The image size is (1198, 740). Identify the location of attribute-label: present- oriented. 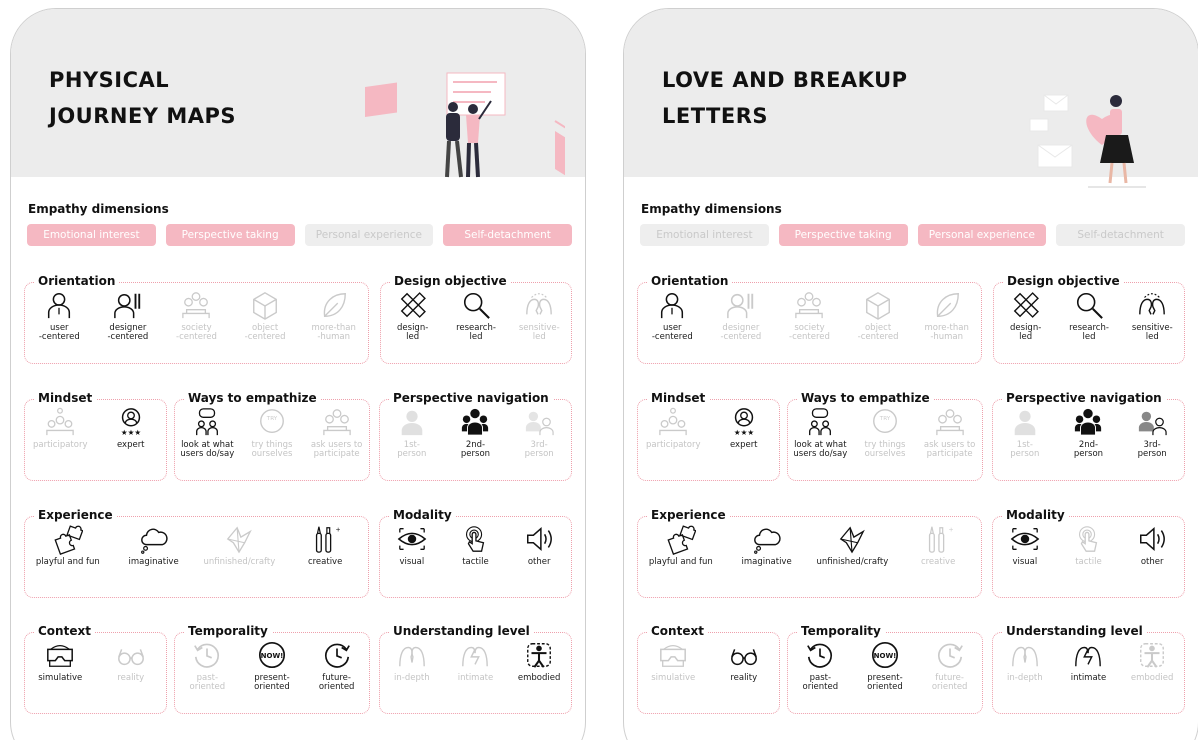
(272, 682).